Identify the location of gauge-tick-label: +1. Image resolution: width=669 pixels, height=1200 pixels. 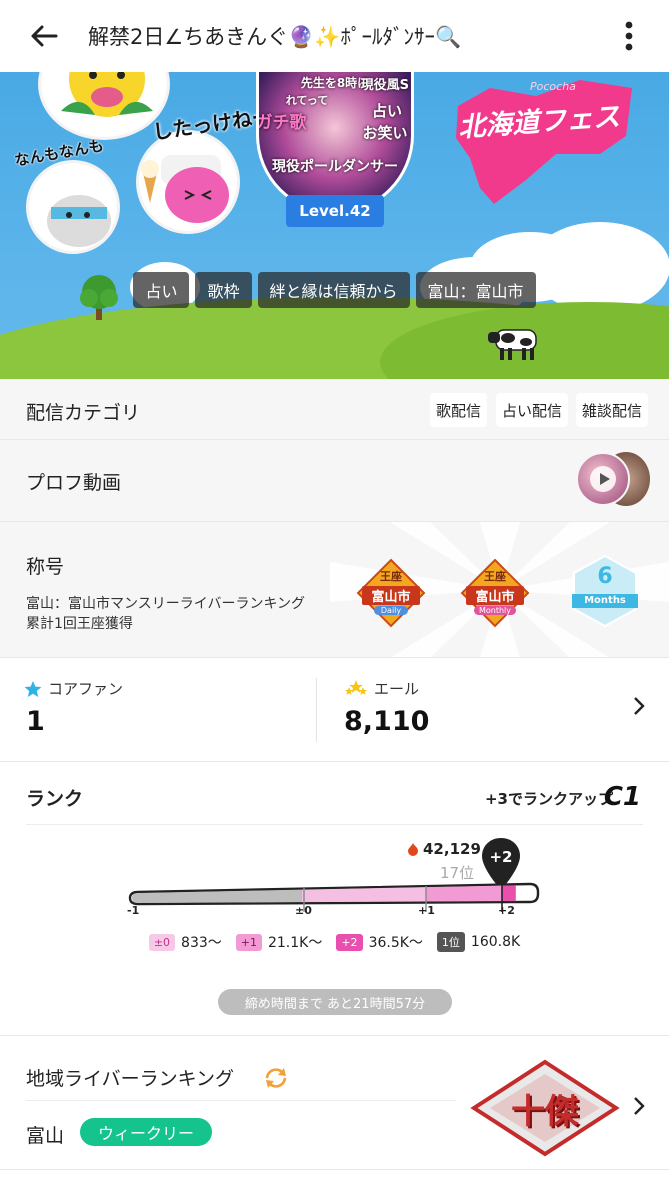
(426, 910).